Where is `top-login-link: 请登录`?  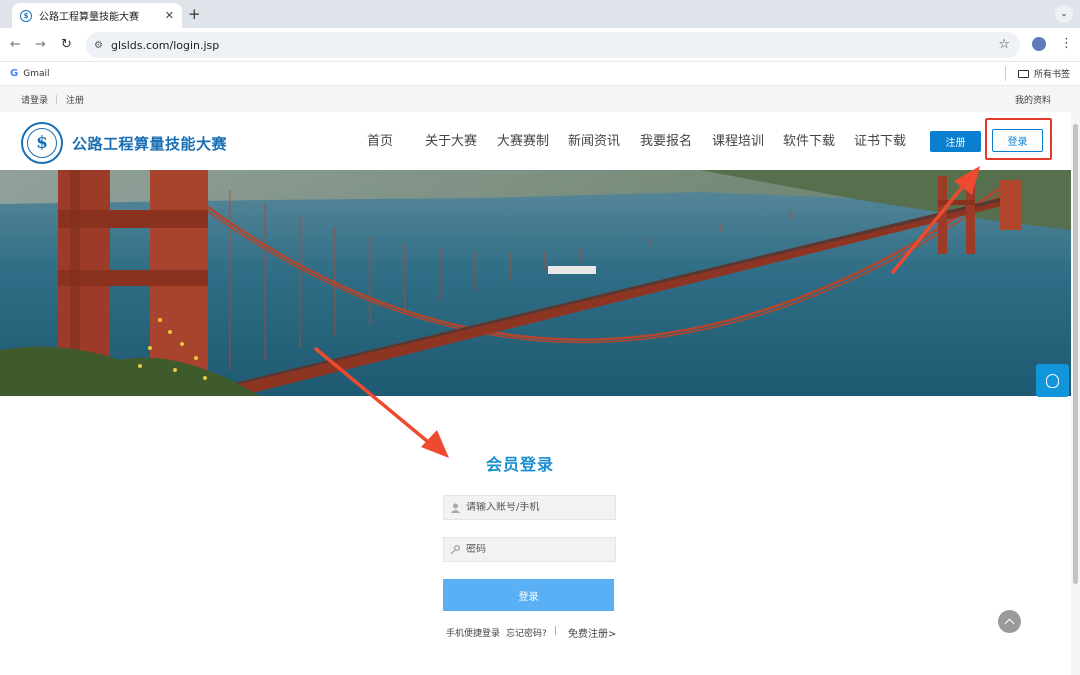
top-login-link: 请登录 is located at coordinates (34, 99).